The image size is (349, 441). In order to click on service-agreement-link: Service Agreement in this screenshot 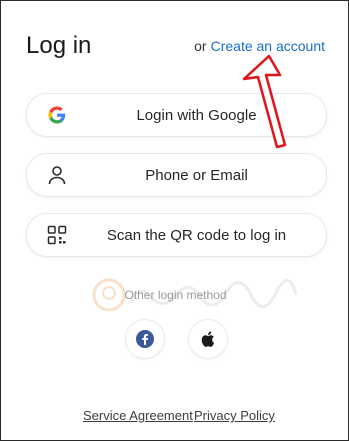, I will do `click(138, 415)`.